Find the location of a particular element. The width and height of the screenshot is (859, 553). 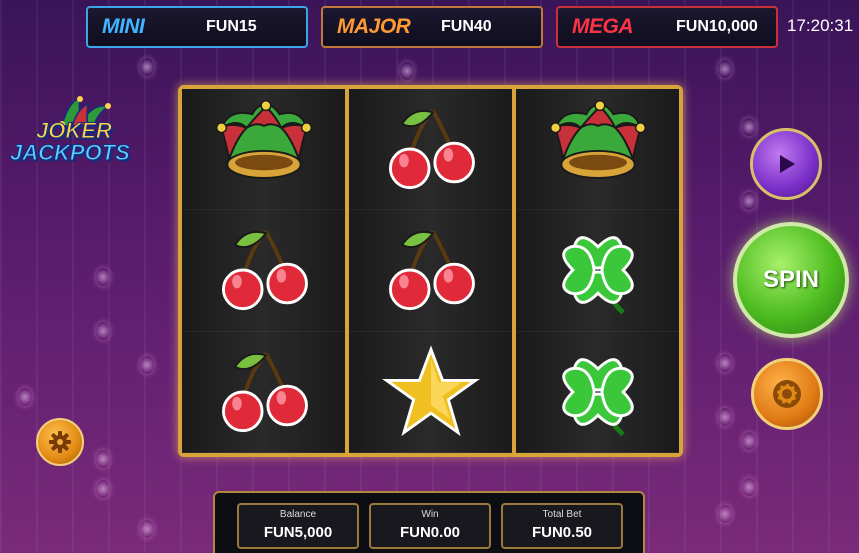

jackpot-major: MAJOR FUN40 is located at coordinates (432, 27).